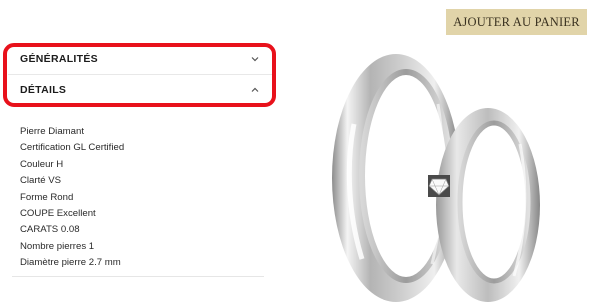 The image size is (593, 305). What do you see at coordinates (58, 213) in the screenshot?
I see `detail-item-coupe: COUPE Excellent` at bounding box center [58, 213].